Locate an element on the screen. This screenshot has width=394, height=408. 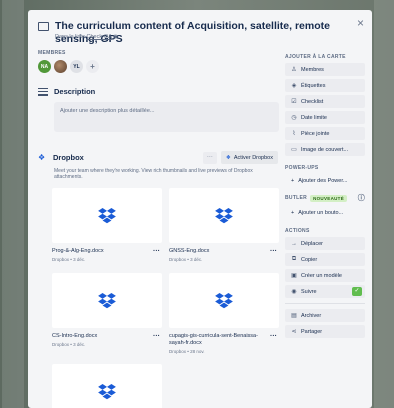
follow-check-icon: ✓ is located at coordinates (357, 291).